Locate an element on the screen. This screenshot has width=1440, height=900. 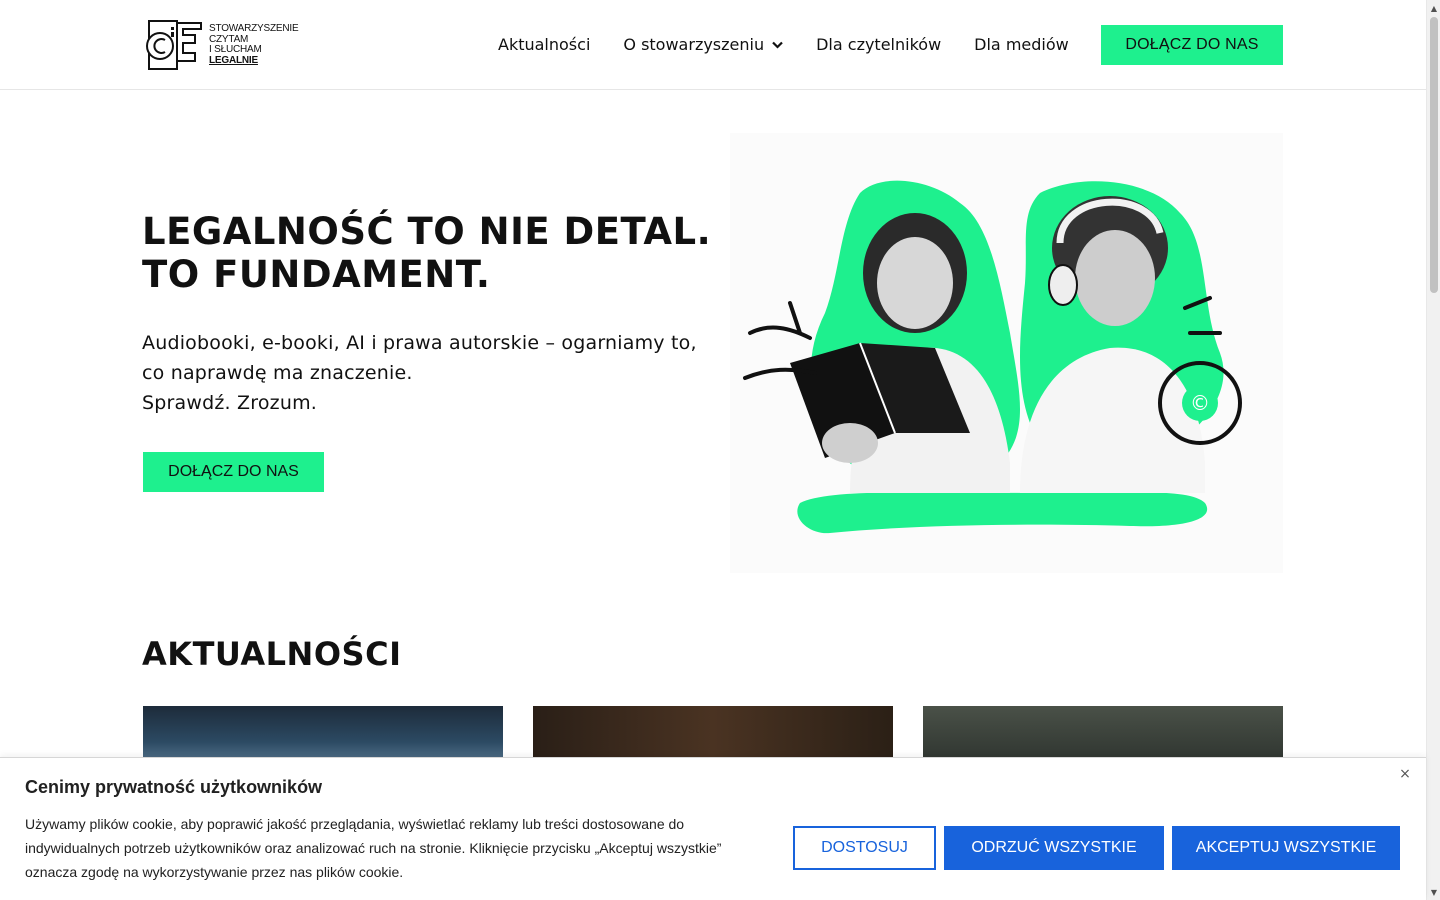
nav-item-o-stowarzyszeniu: O stowarzyszeniu is located at coordinates (703, 44).